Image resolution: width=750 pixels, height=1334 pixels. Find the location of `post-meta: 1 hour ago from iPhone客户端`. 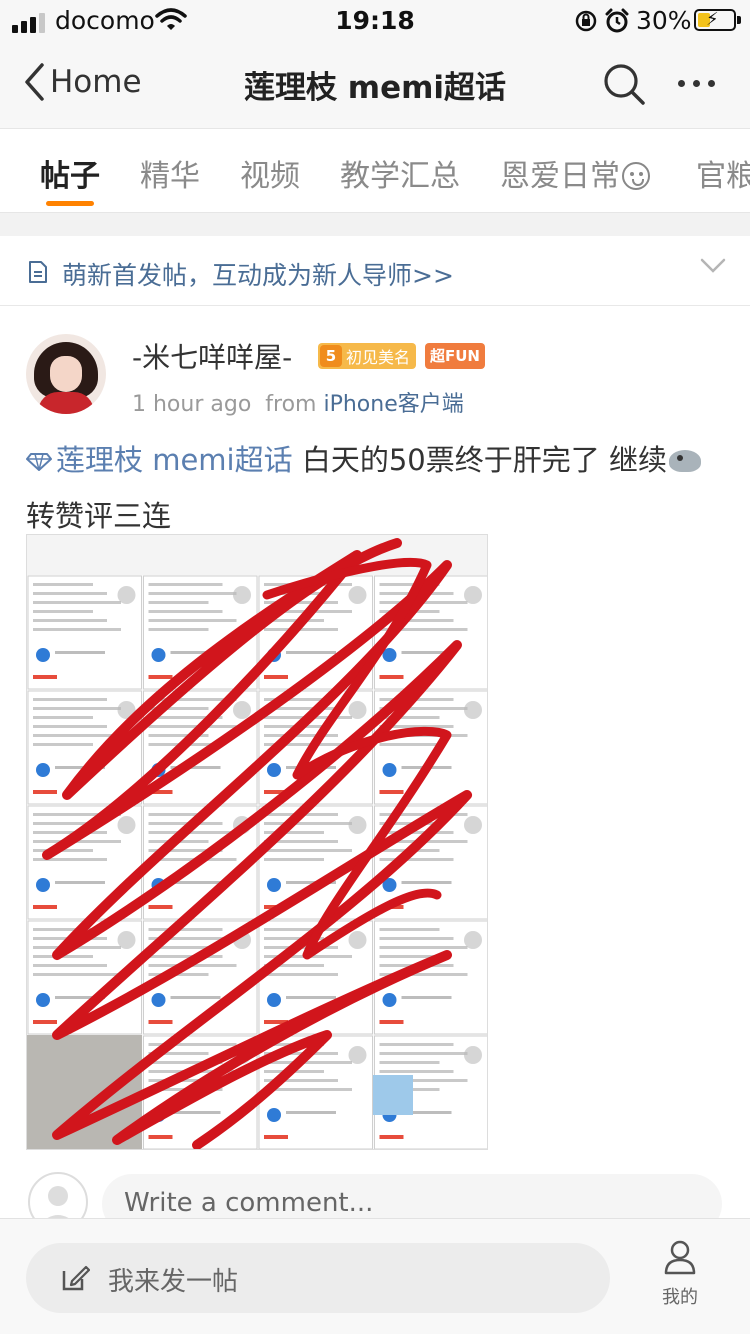

post-meta: 1 hour ago from iPhone客户端 is located at coordinates (298, 402).